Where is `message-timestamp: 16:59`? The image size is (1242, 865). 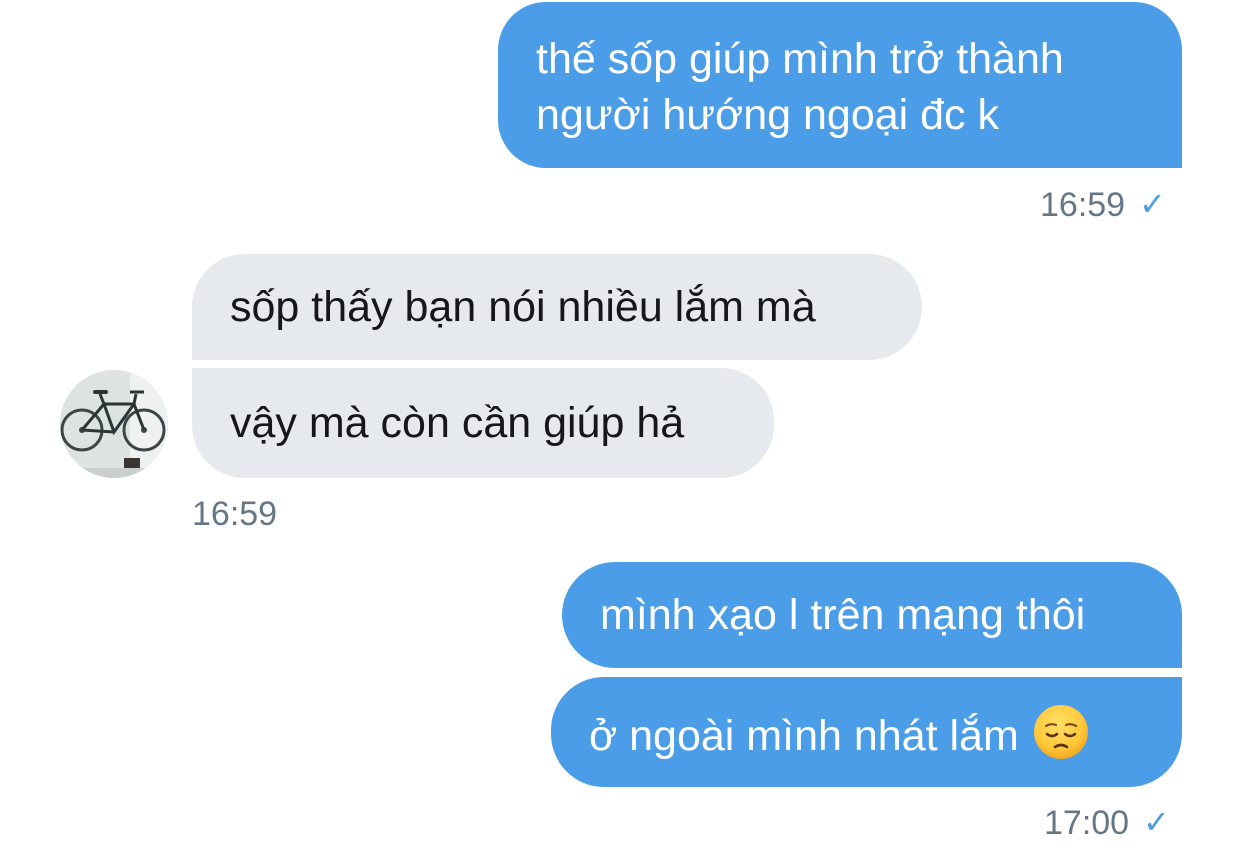 message-timestamp: 16:59 is located at coordinates (234, 514).